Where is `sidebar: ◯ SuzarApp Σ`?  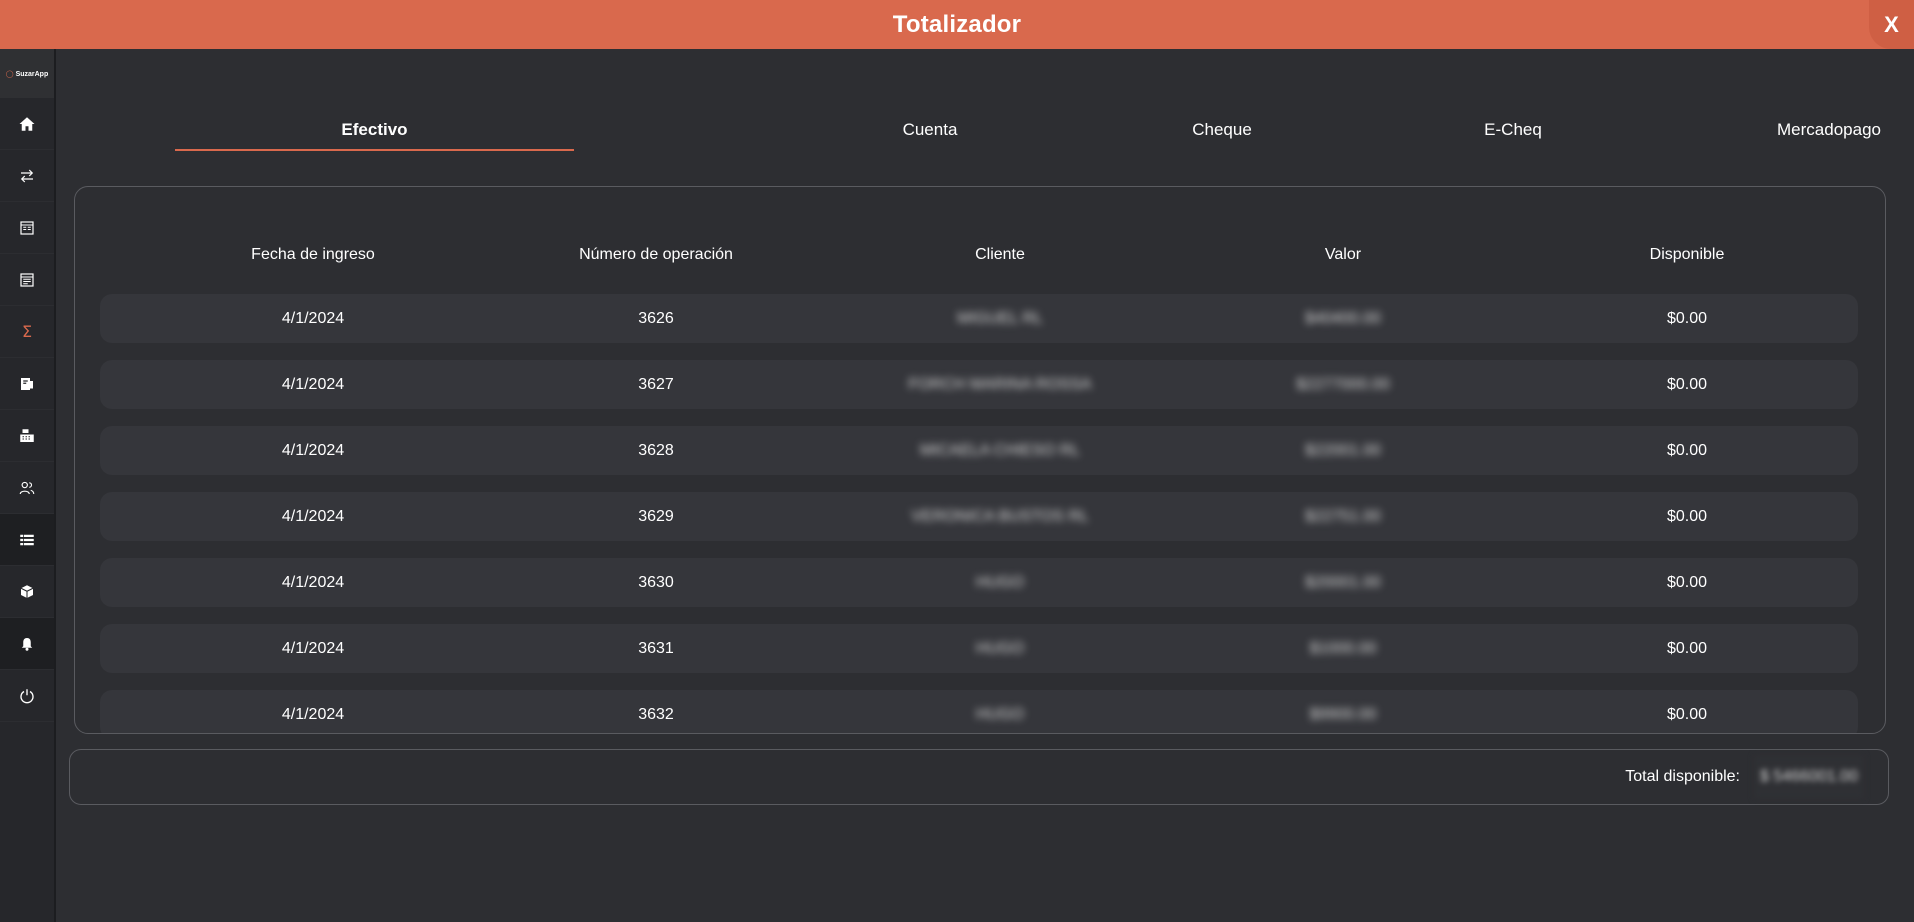
sidebar: ◯ SuzarApp Σ is located at coordinates (28, 485).